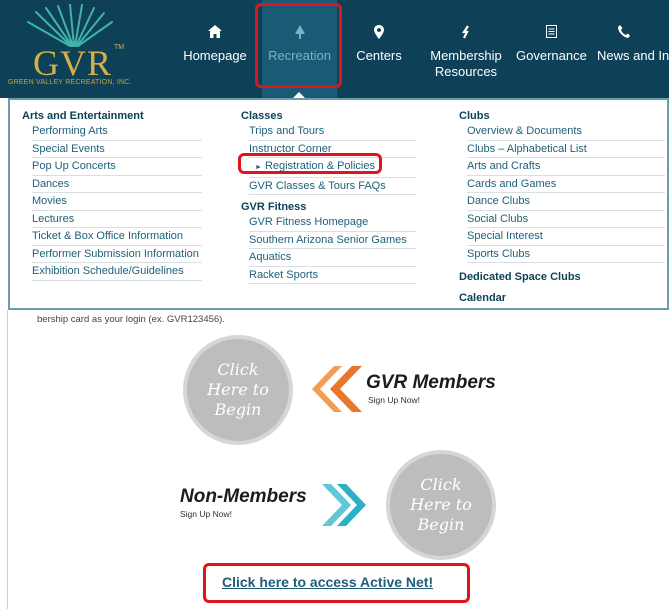 The width and height of the screenshot is (669, 609). What do you see at coordinates (117, 167) in the screenshot?
I see `menu-link-pop-up-concerts: Pop Up Concerts` at bounding box center [117, 167].